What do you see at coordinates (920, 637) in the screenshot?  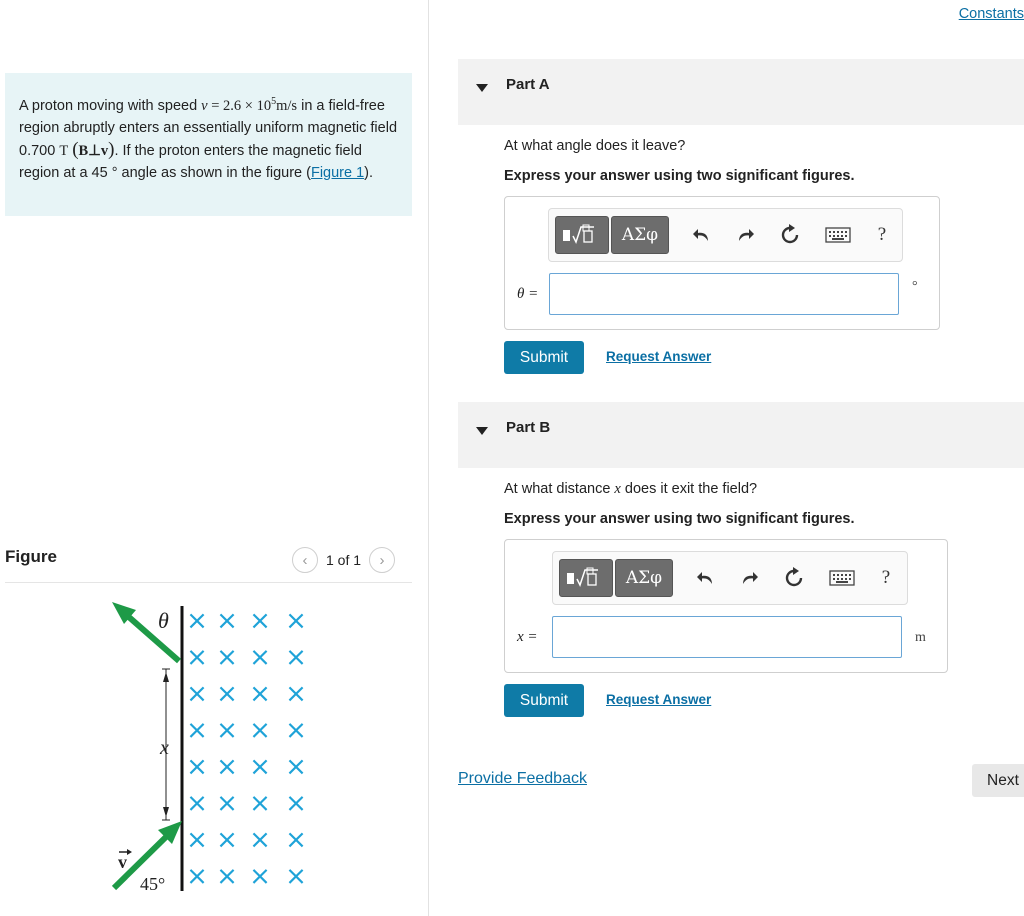 I see `unit-label: m` at bounding box center [920, 637].